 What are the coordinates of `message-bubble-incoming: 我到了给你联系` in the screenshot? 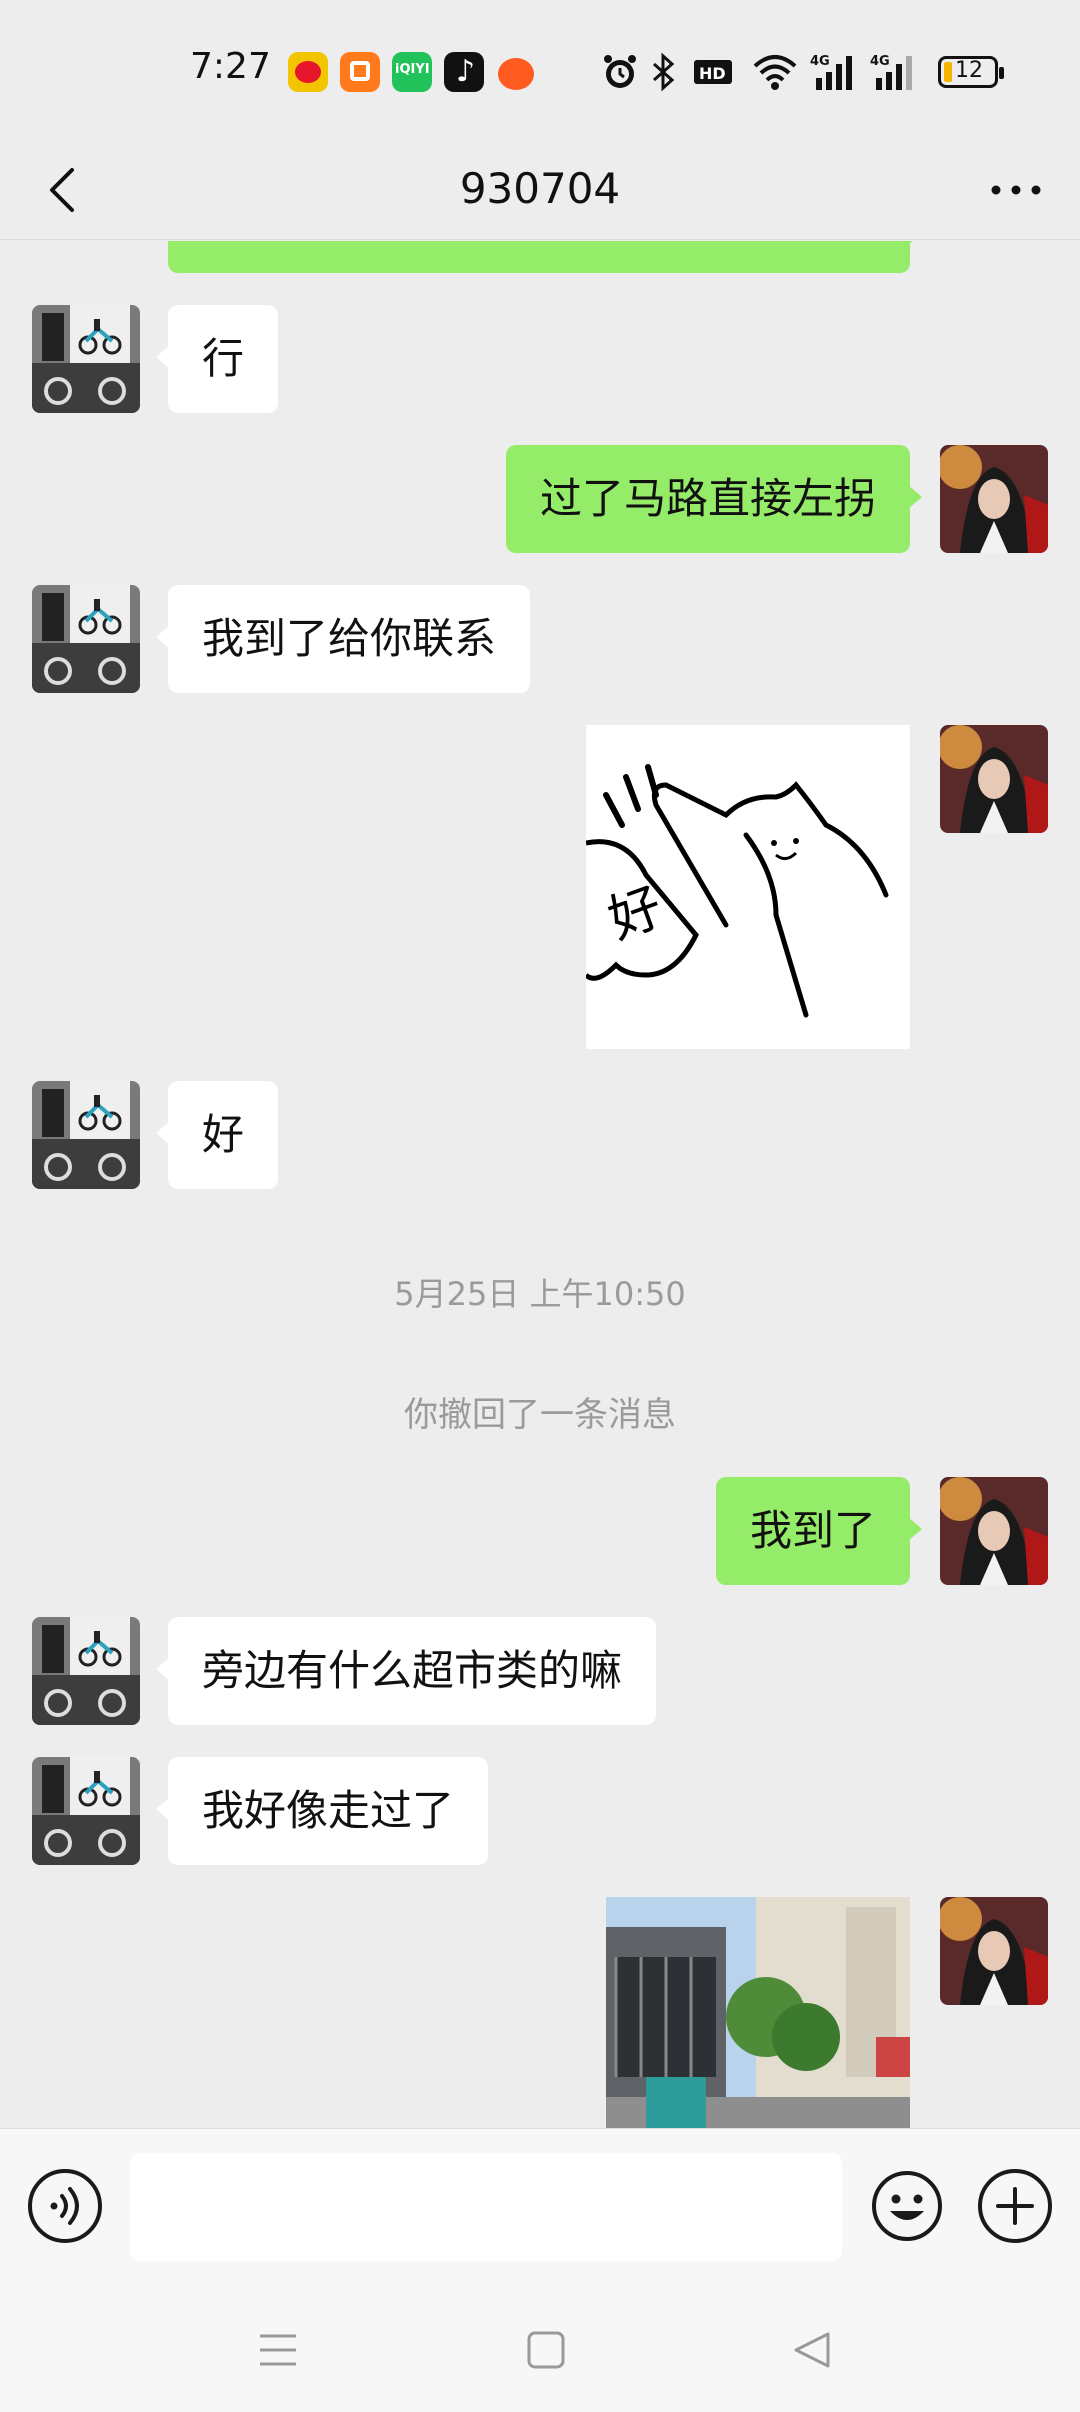 It's located at (343, 639).